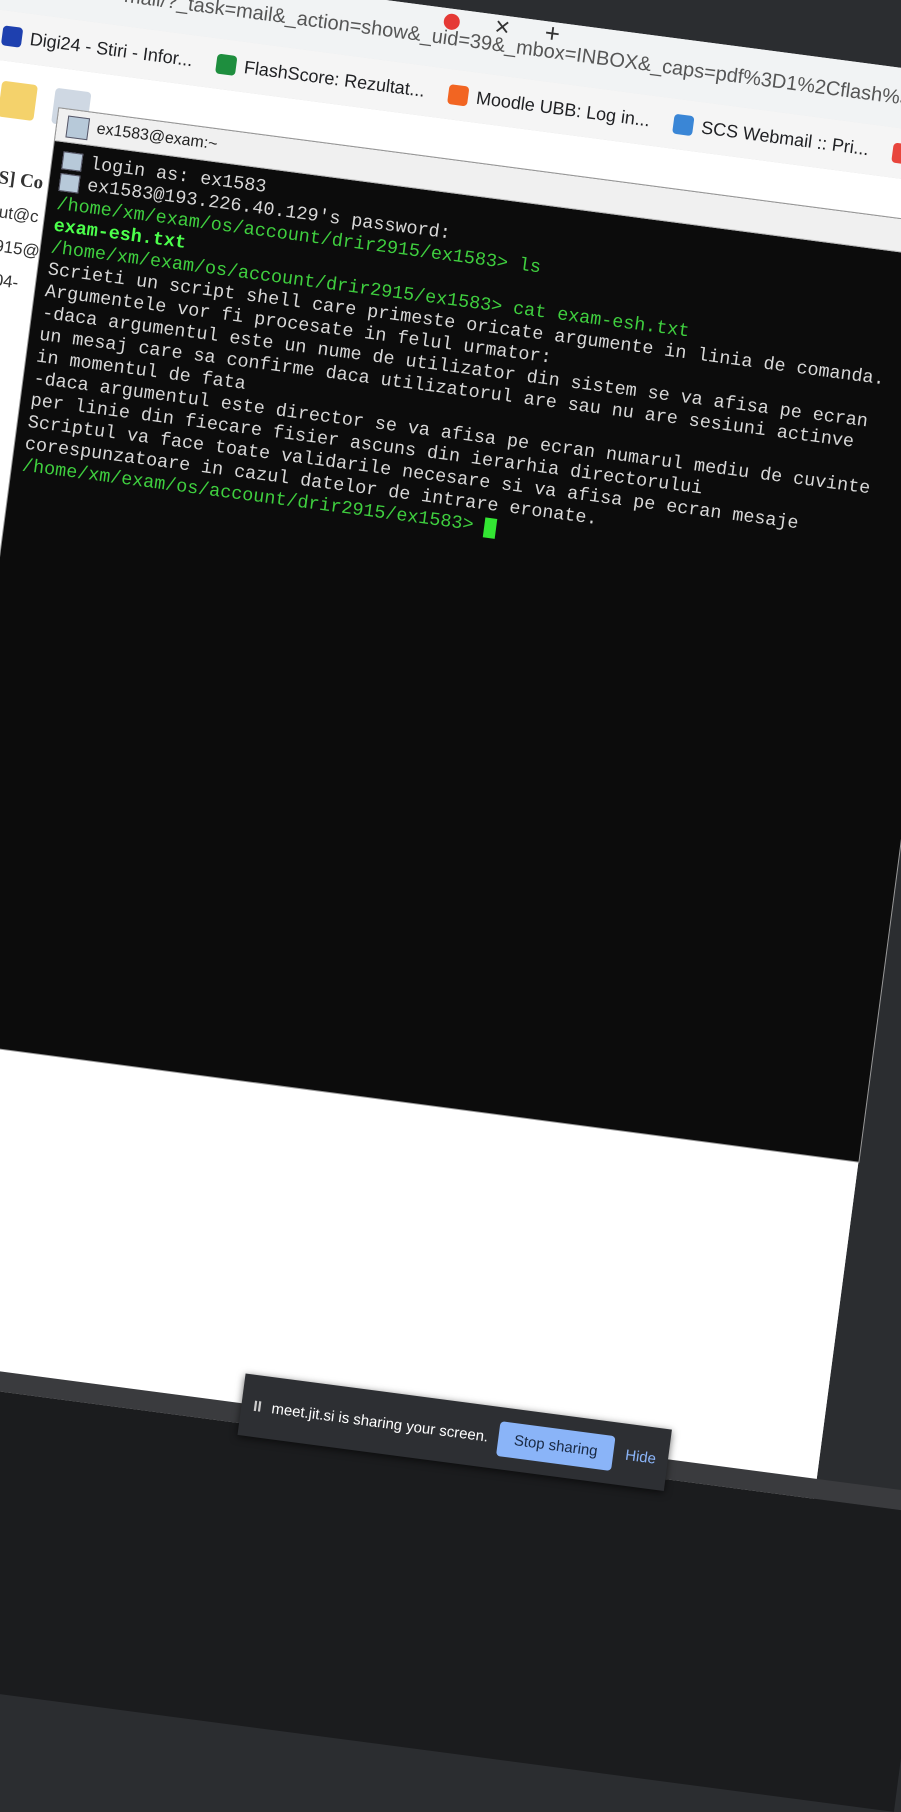  I want to click on terminal-cursor, so click(490, 528).